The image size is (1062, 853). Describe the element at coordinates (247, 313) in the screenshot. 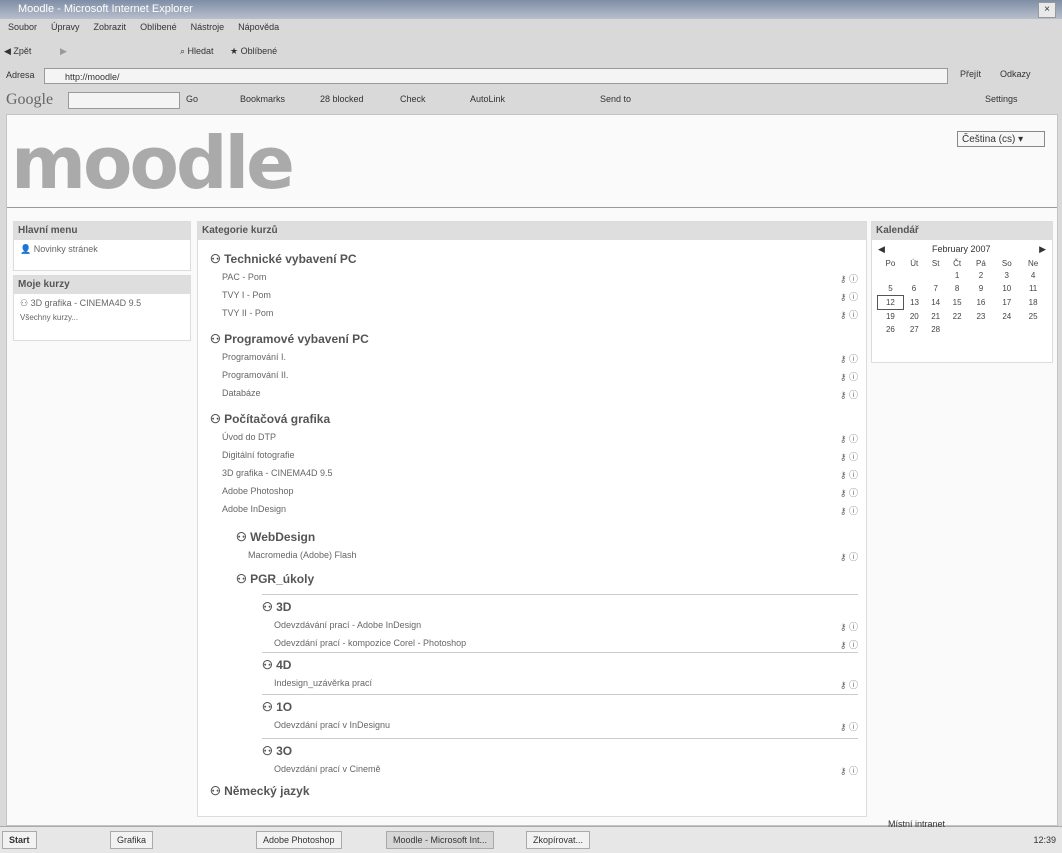

I see `course-link: TVY II - Pom` at that location.